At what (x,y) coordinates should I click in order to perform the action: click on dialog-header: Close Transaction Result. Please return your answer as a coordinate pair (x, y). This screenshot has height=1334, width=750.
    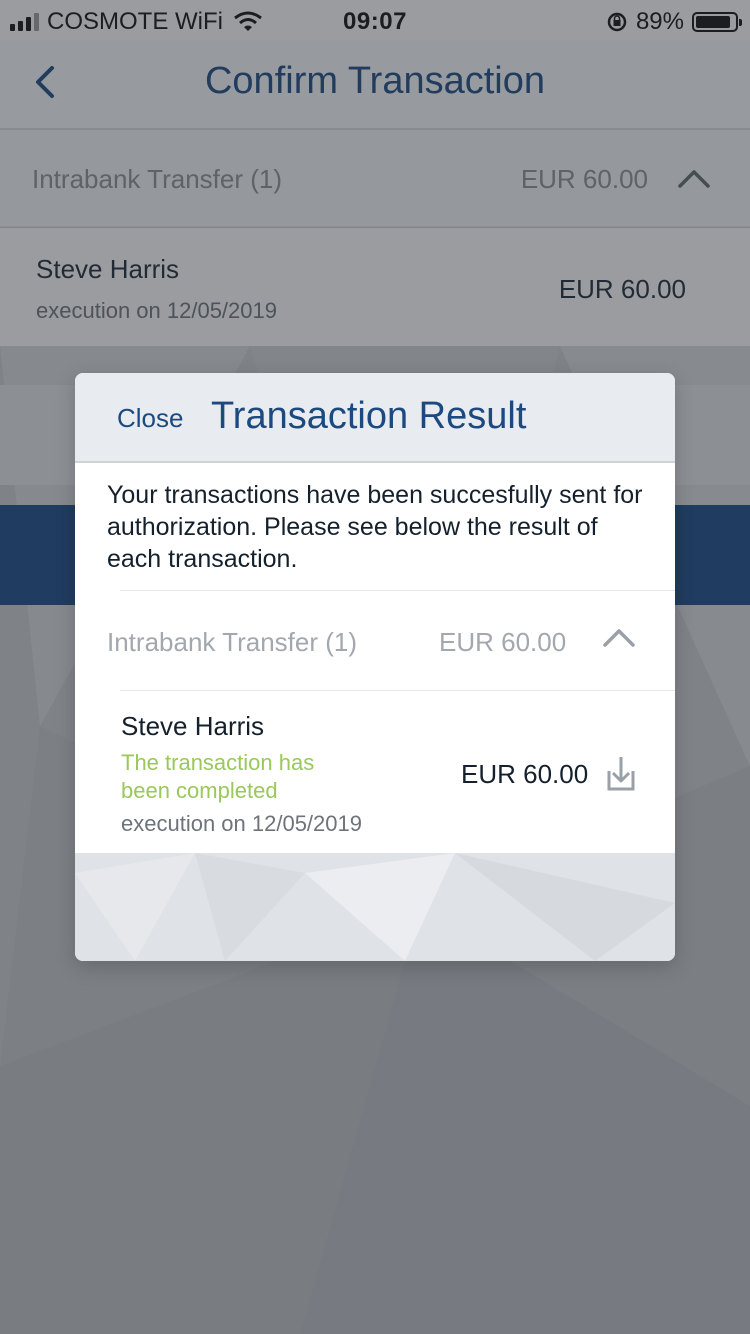
    Looking at the image, I should click on (375, 418).